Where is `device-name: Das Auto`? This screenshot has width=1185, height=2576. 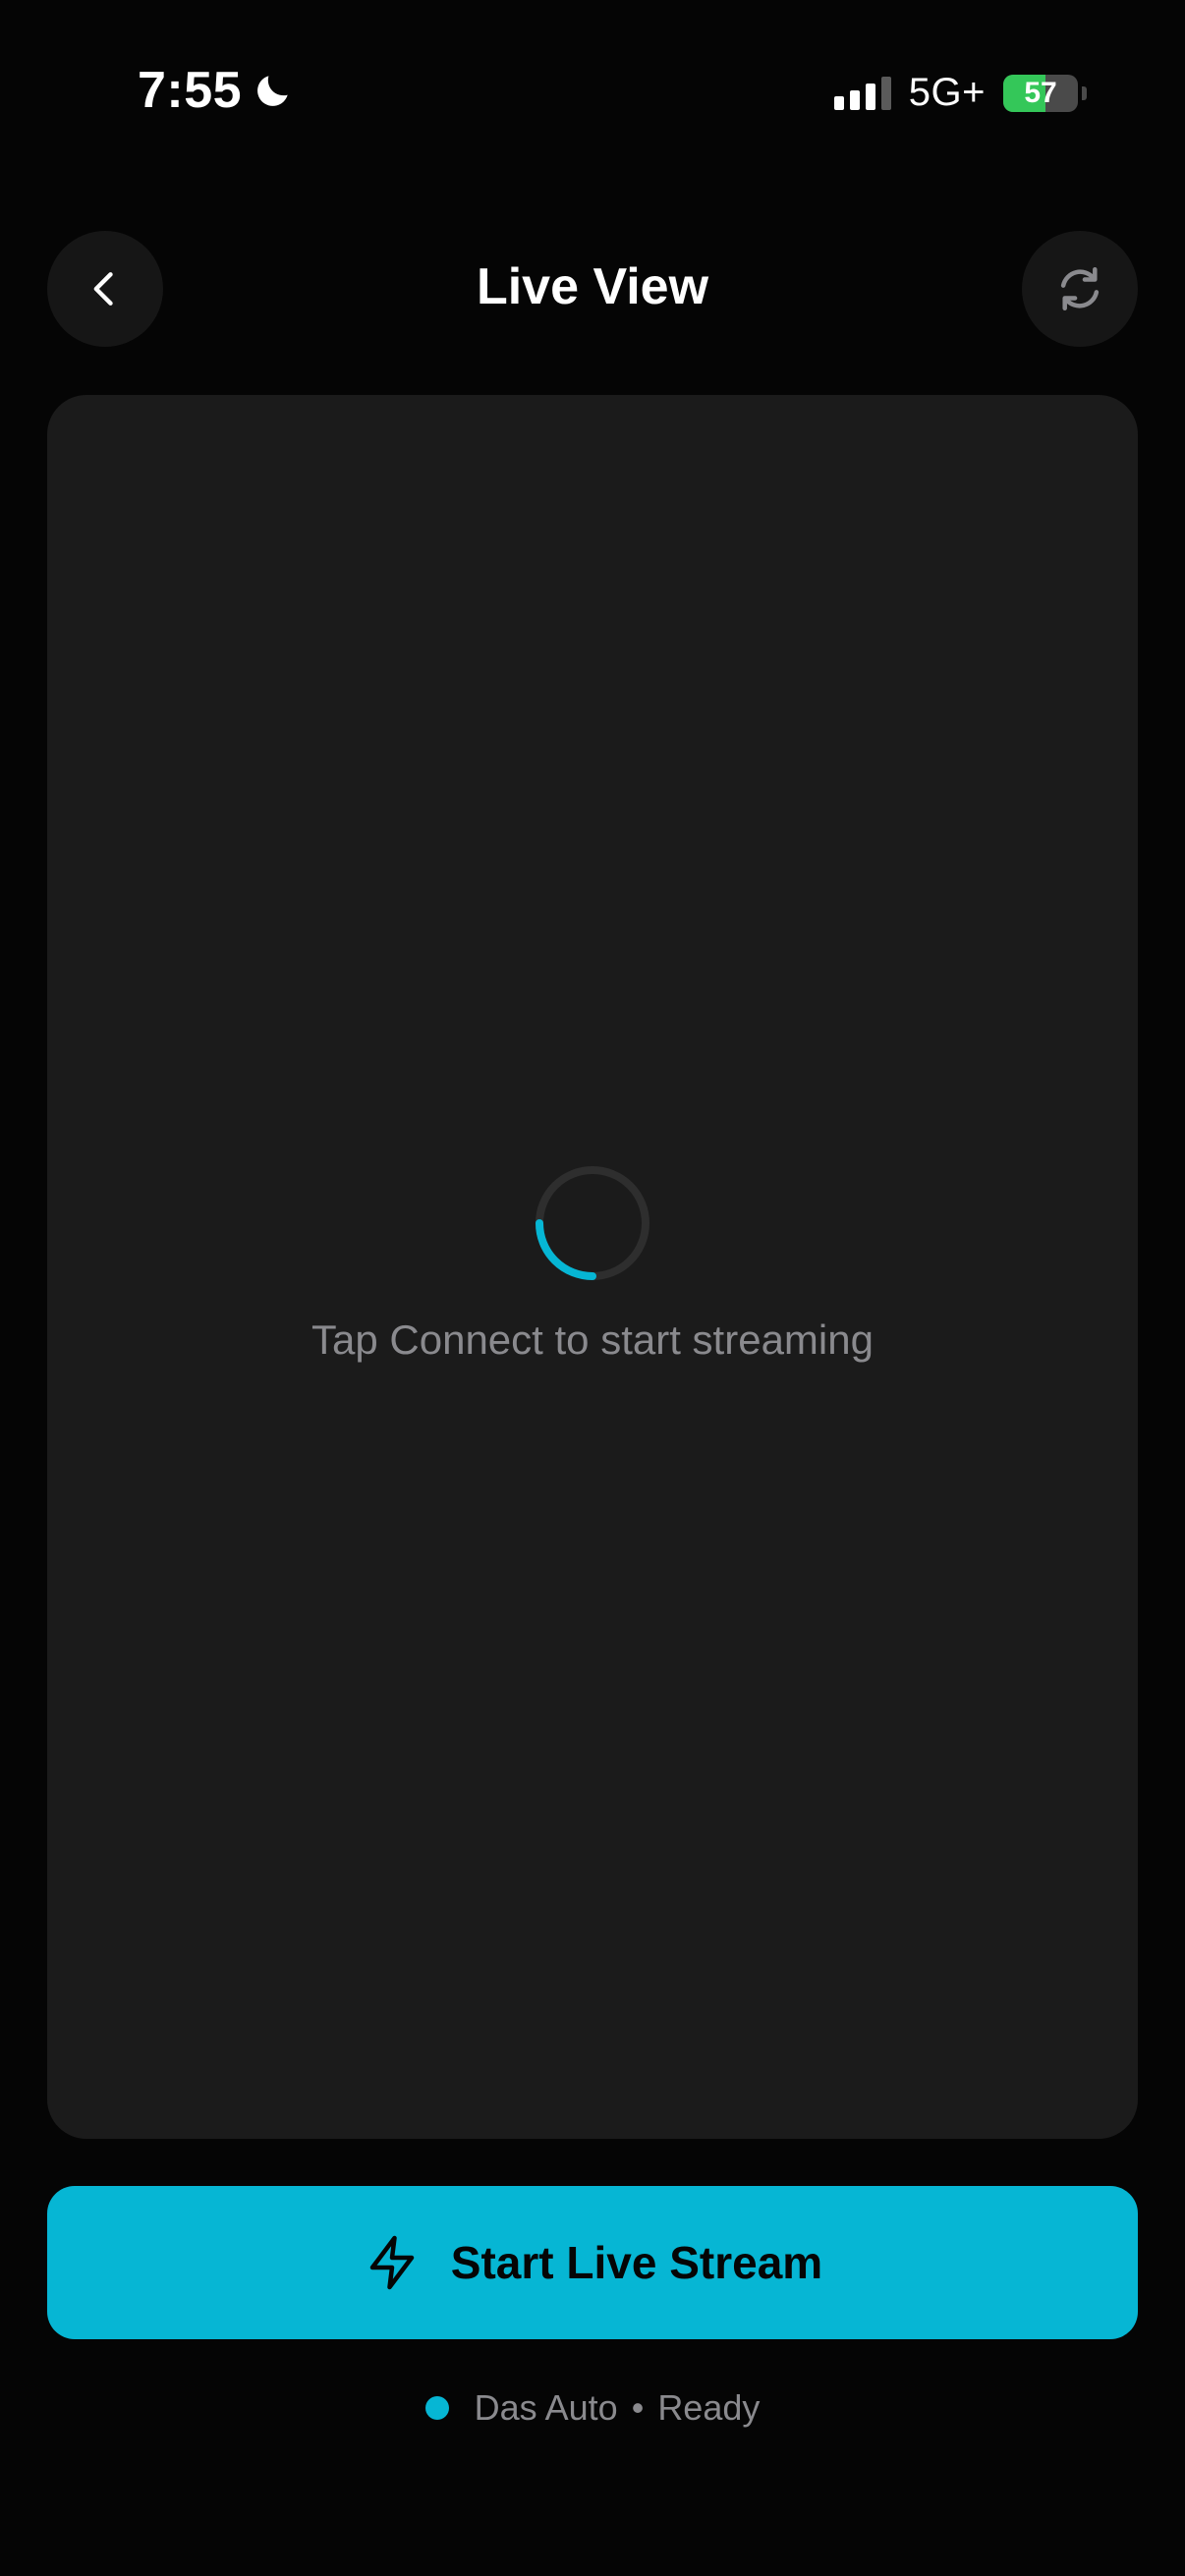
device-name: Das Auto is located at coordinates (546, 2407).